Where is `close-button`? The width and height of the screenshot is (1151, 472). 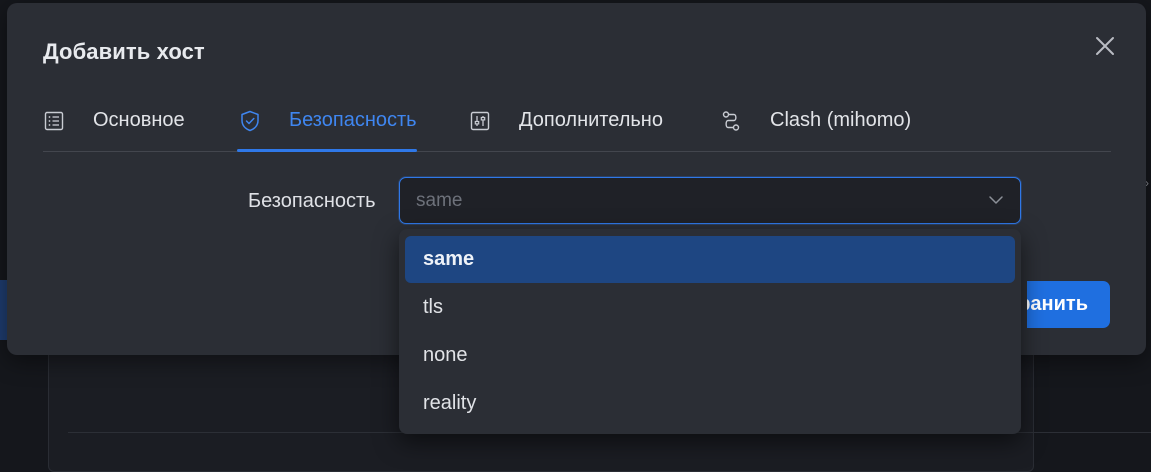
close-button is located at coordinates (1105, 46).